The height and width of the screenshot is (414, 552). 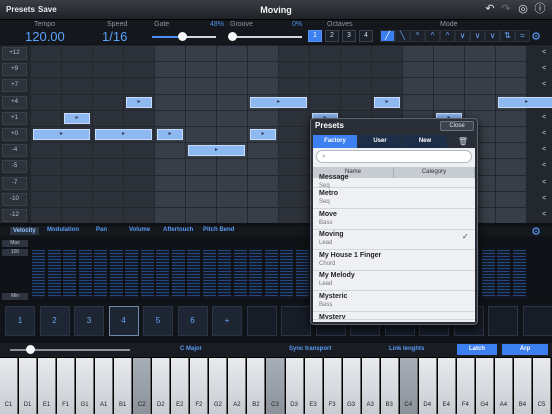 What do you see at coordinates (54, 321) in the screenshot?
I see `pattern-button-2: 2` at bounding box center [54, 321].